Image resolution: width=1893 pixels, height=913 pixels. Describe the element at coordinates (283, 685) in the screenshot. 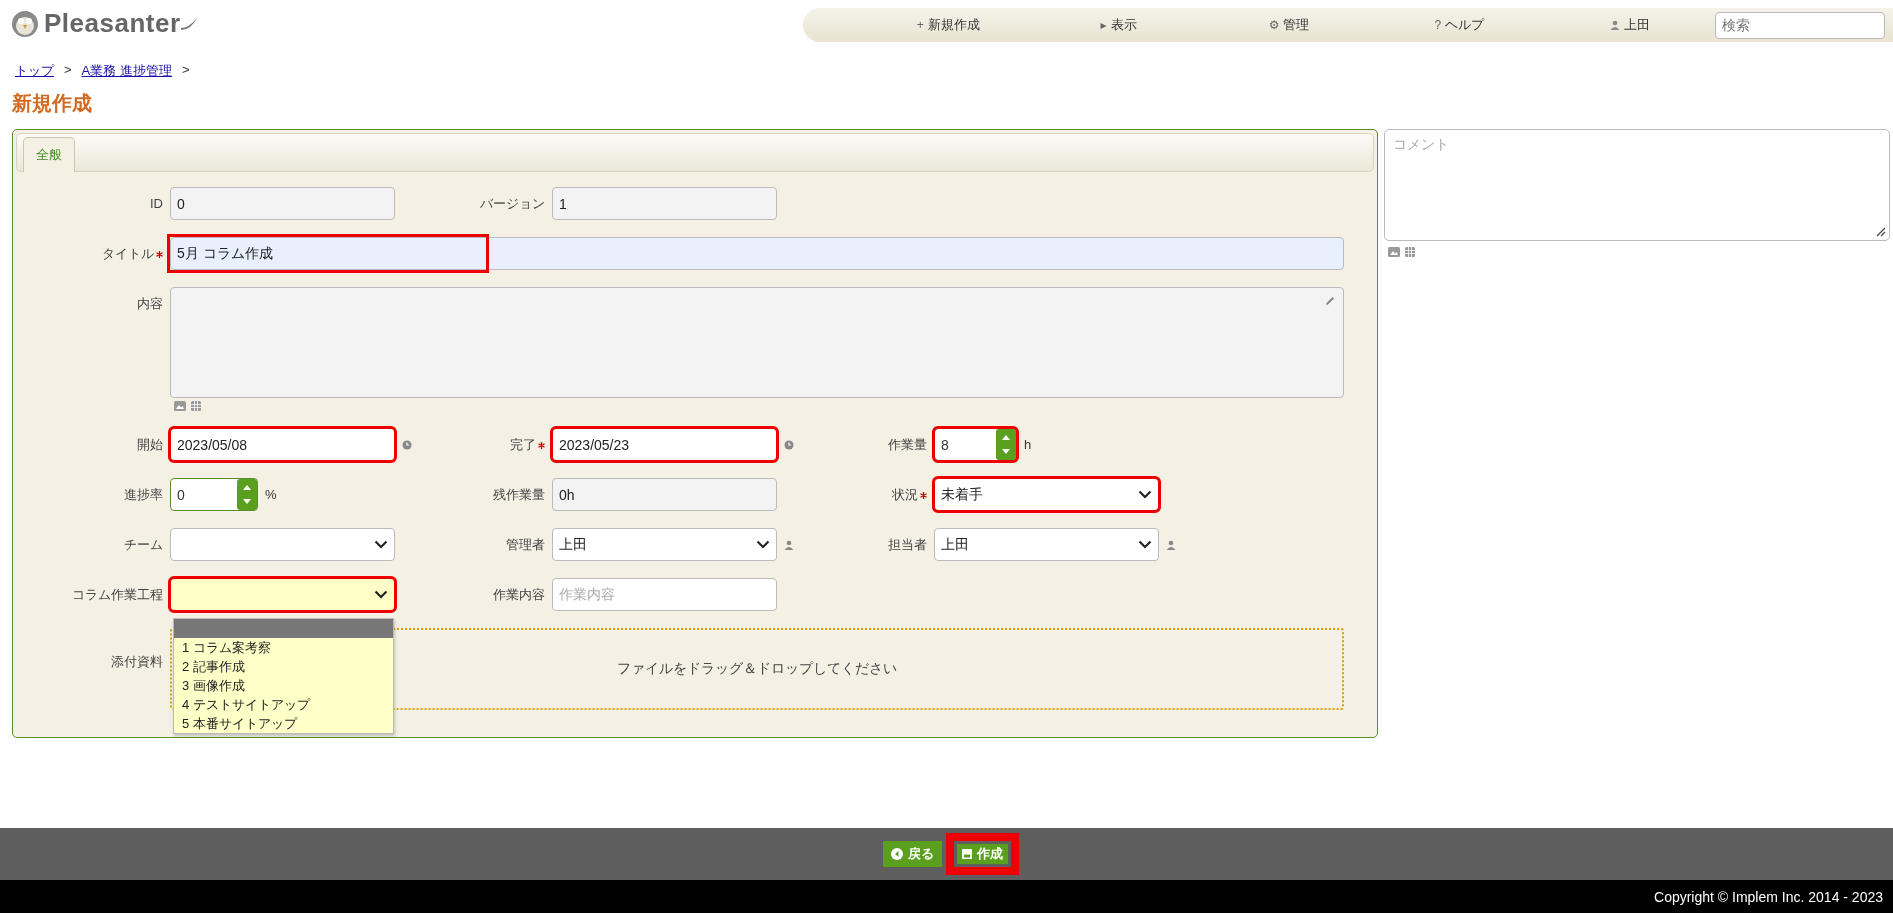

I see `dropdown-option: 3 画像作成` at that location.